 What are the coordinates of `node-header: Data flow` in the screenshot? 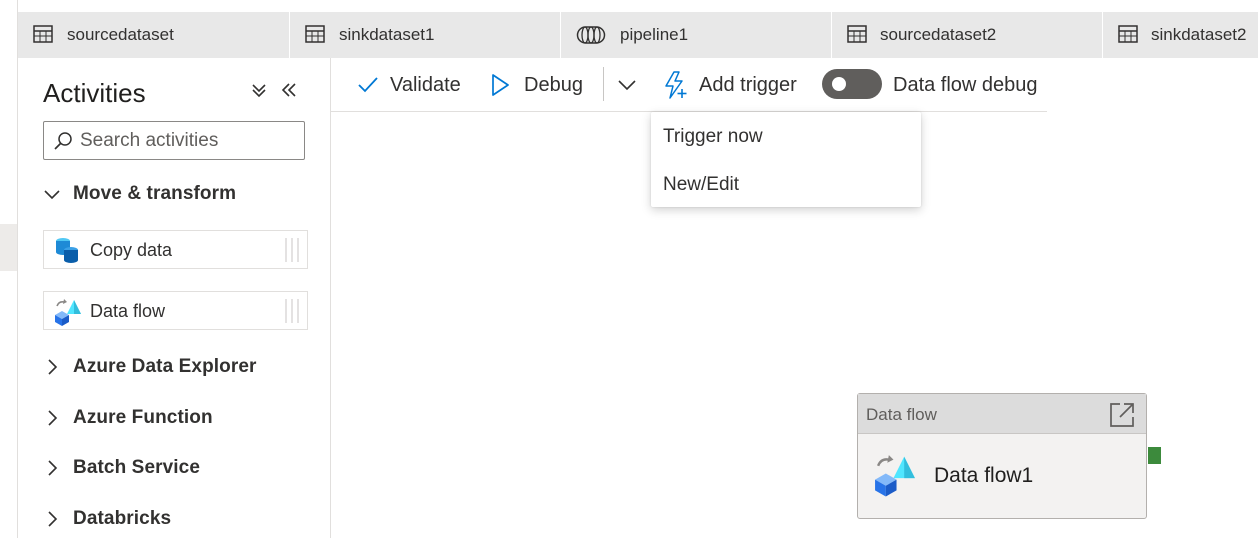 It's located at (1002, 414).